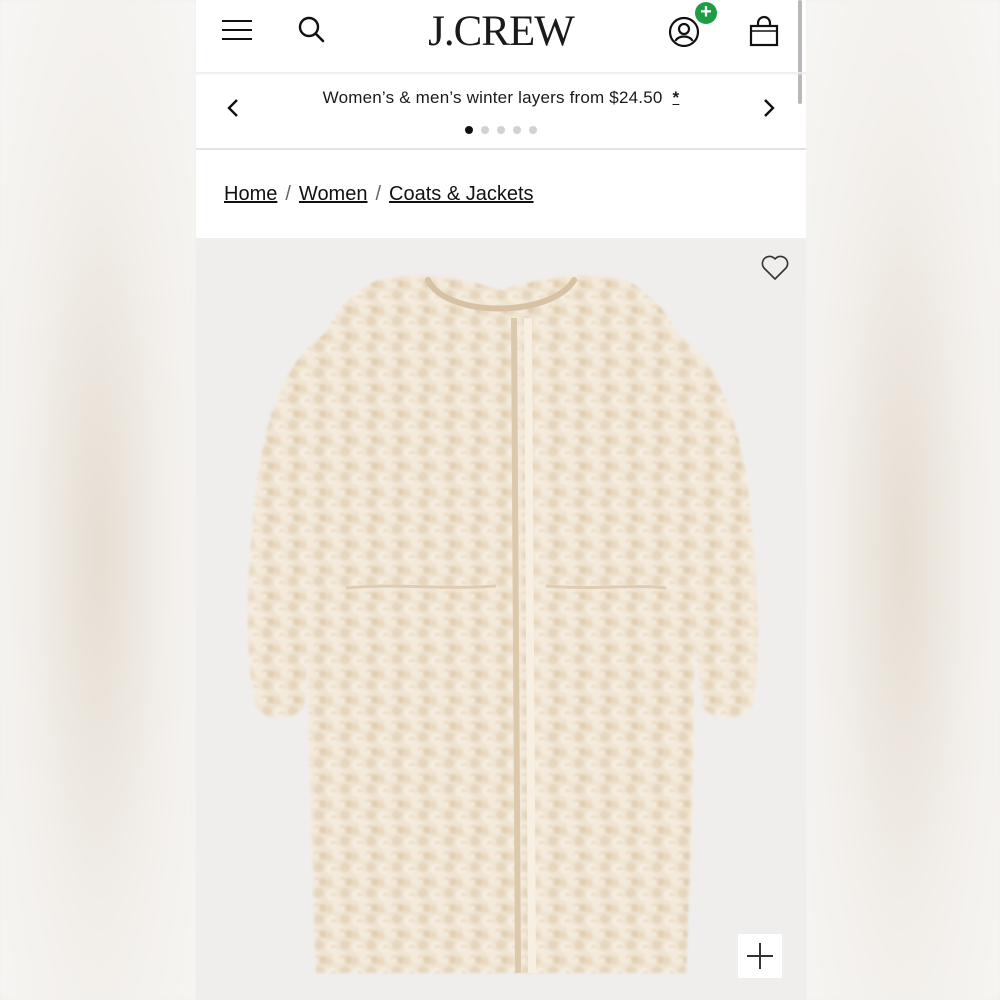 Image resolution: width=1000 pixels, height=1000 pixels. What do you see at coordinates (250, 194) in the screenshot?
I see `breadcrumb-home: Home` at bounding box center [250, 194].